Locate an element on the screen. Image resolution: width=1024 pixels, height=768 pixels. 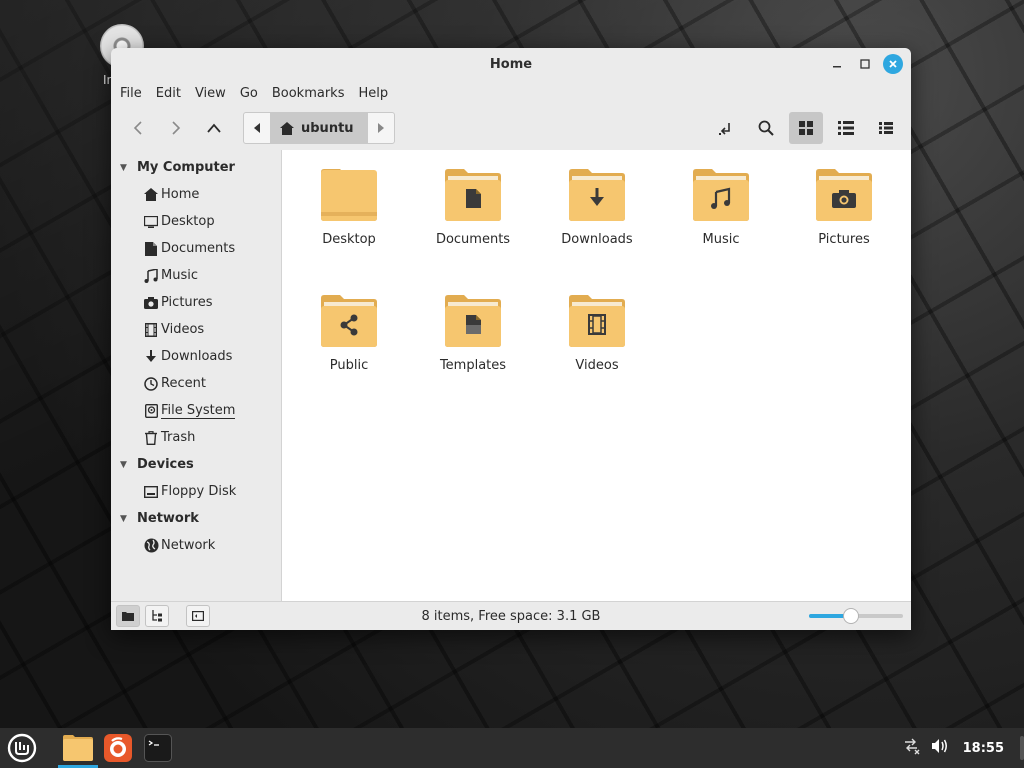
menu-go: Go is located at coordinates (253, 93).